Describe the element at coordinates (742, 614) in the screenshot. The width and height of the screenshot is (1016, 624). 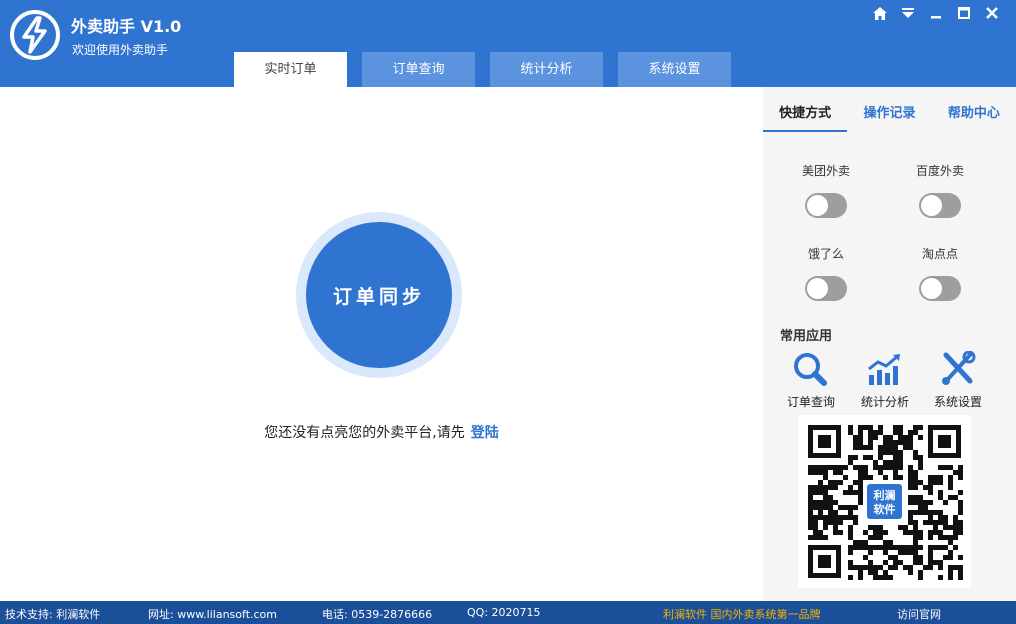
I see `slogan-text: 利澜软件 国内外卖系统第一品牌` at that location.